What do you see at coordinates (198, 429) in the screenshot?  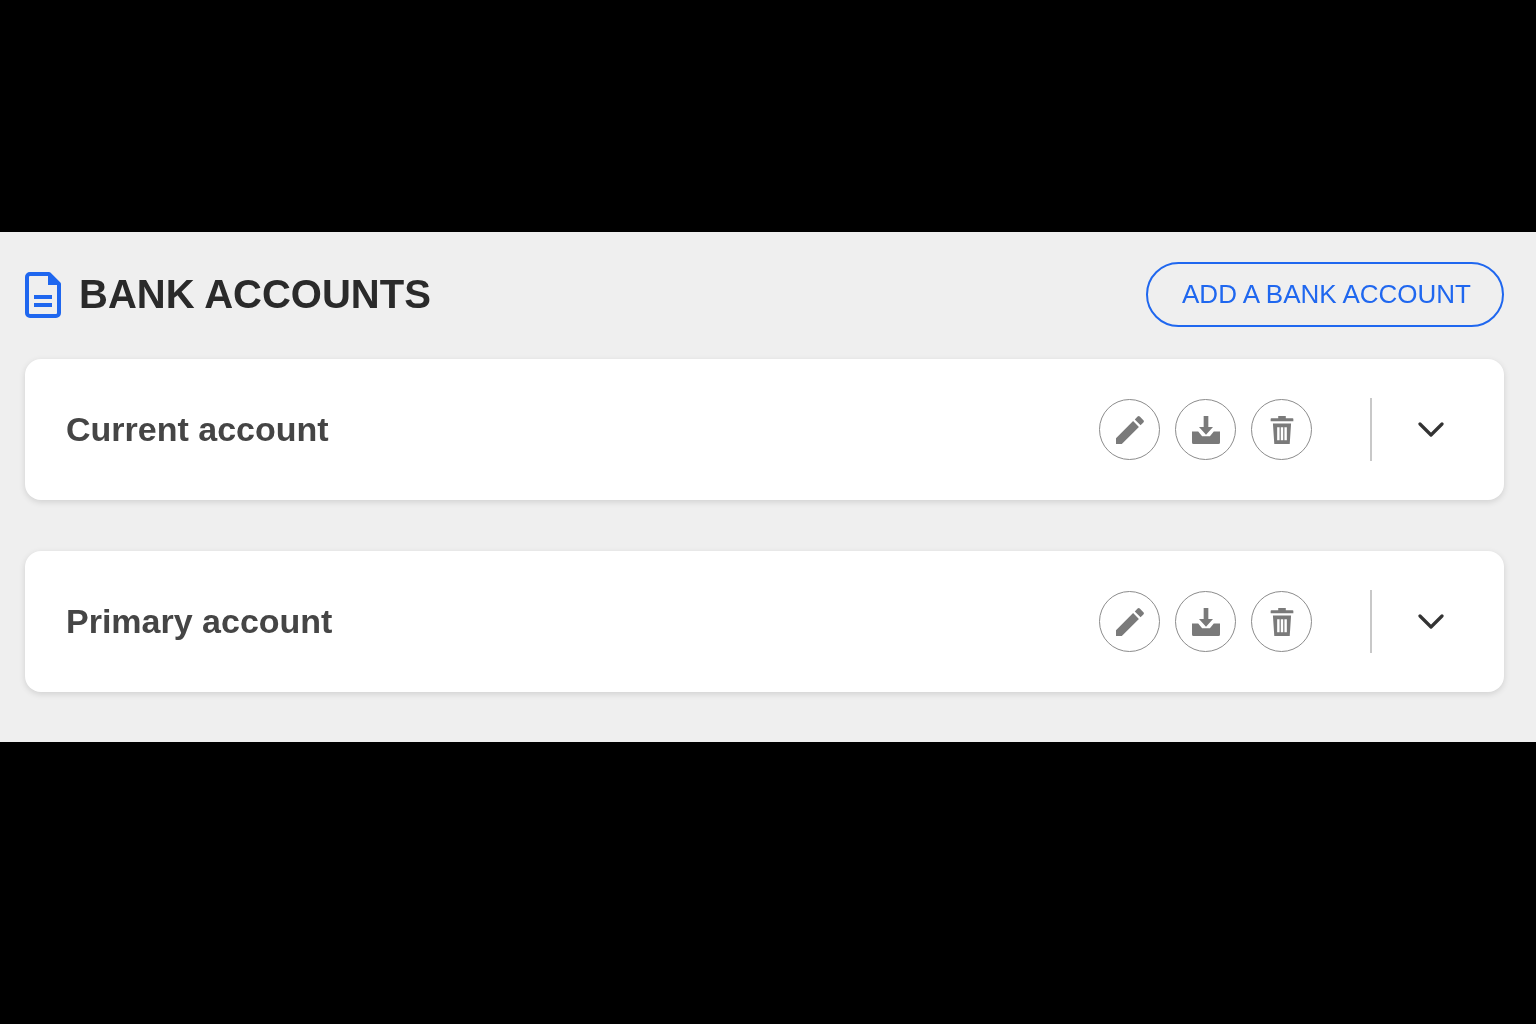 I see `account-name: Current account` at bounding box center [198, 429].